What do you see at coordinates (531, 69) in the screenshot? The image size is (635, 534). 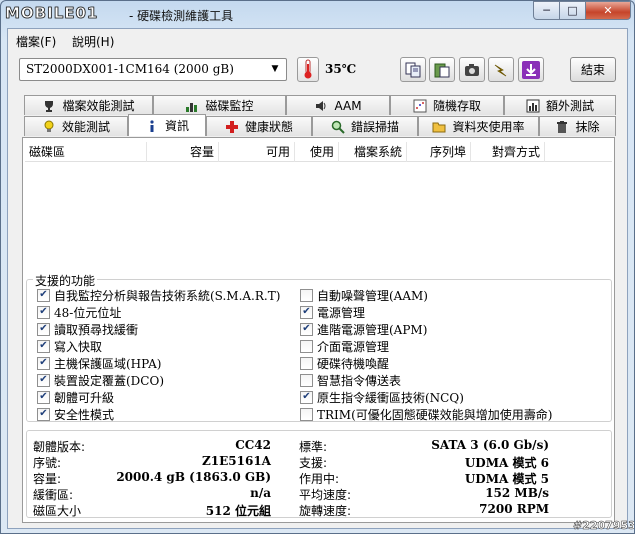 I see `download-button` at bounding box center [531, 69].